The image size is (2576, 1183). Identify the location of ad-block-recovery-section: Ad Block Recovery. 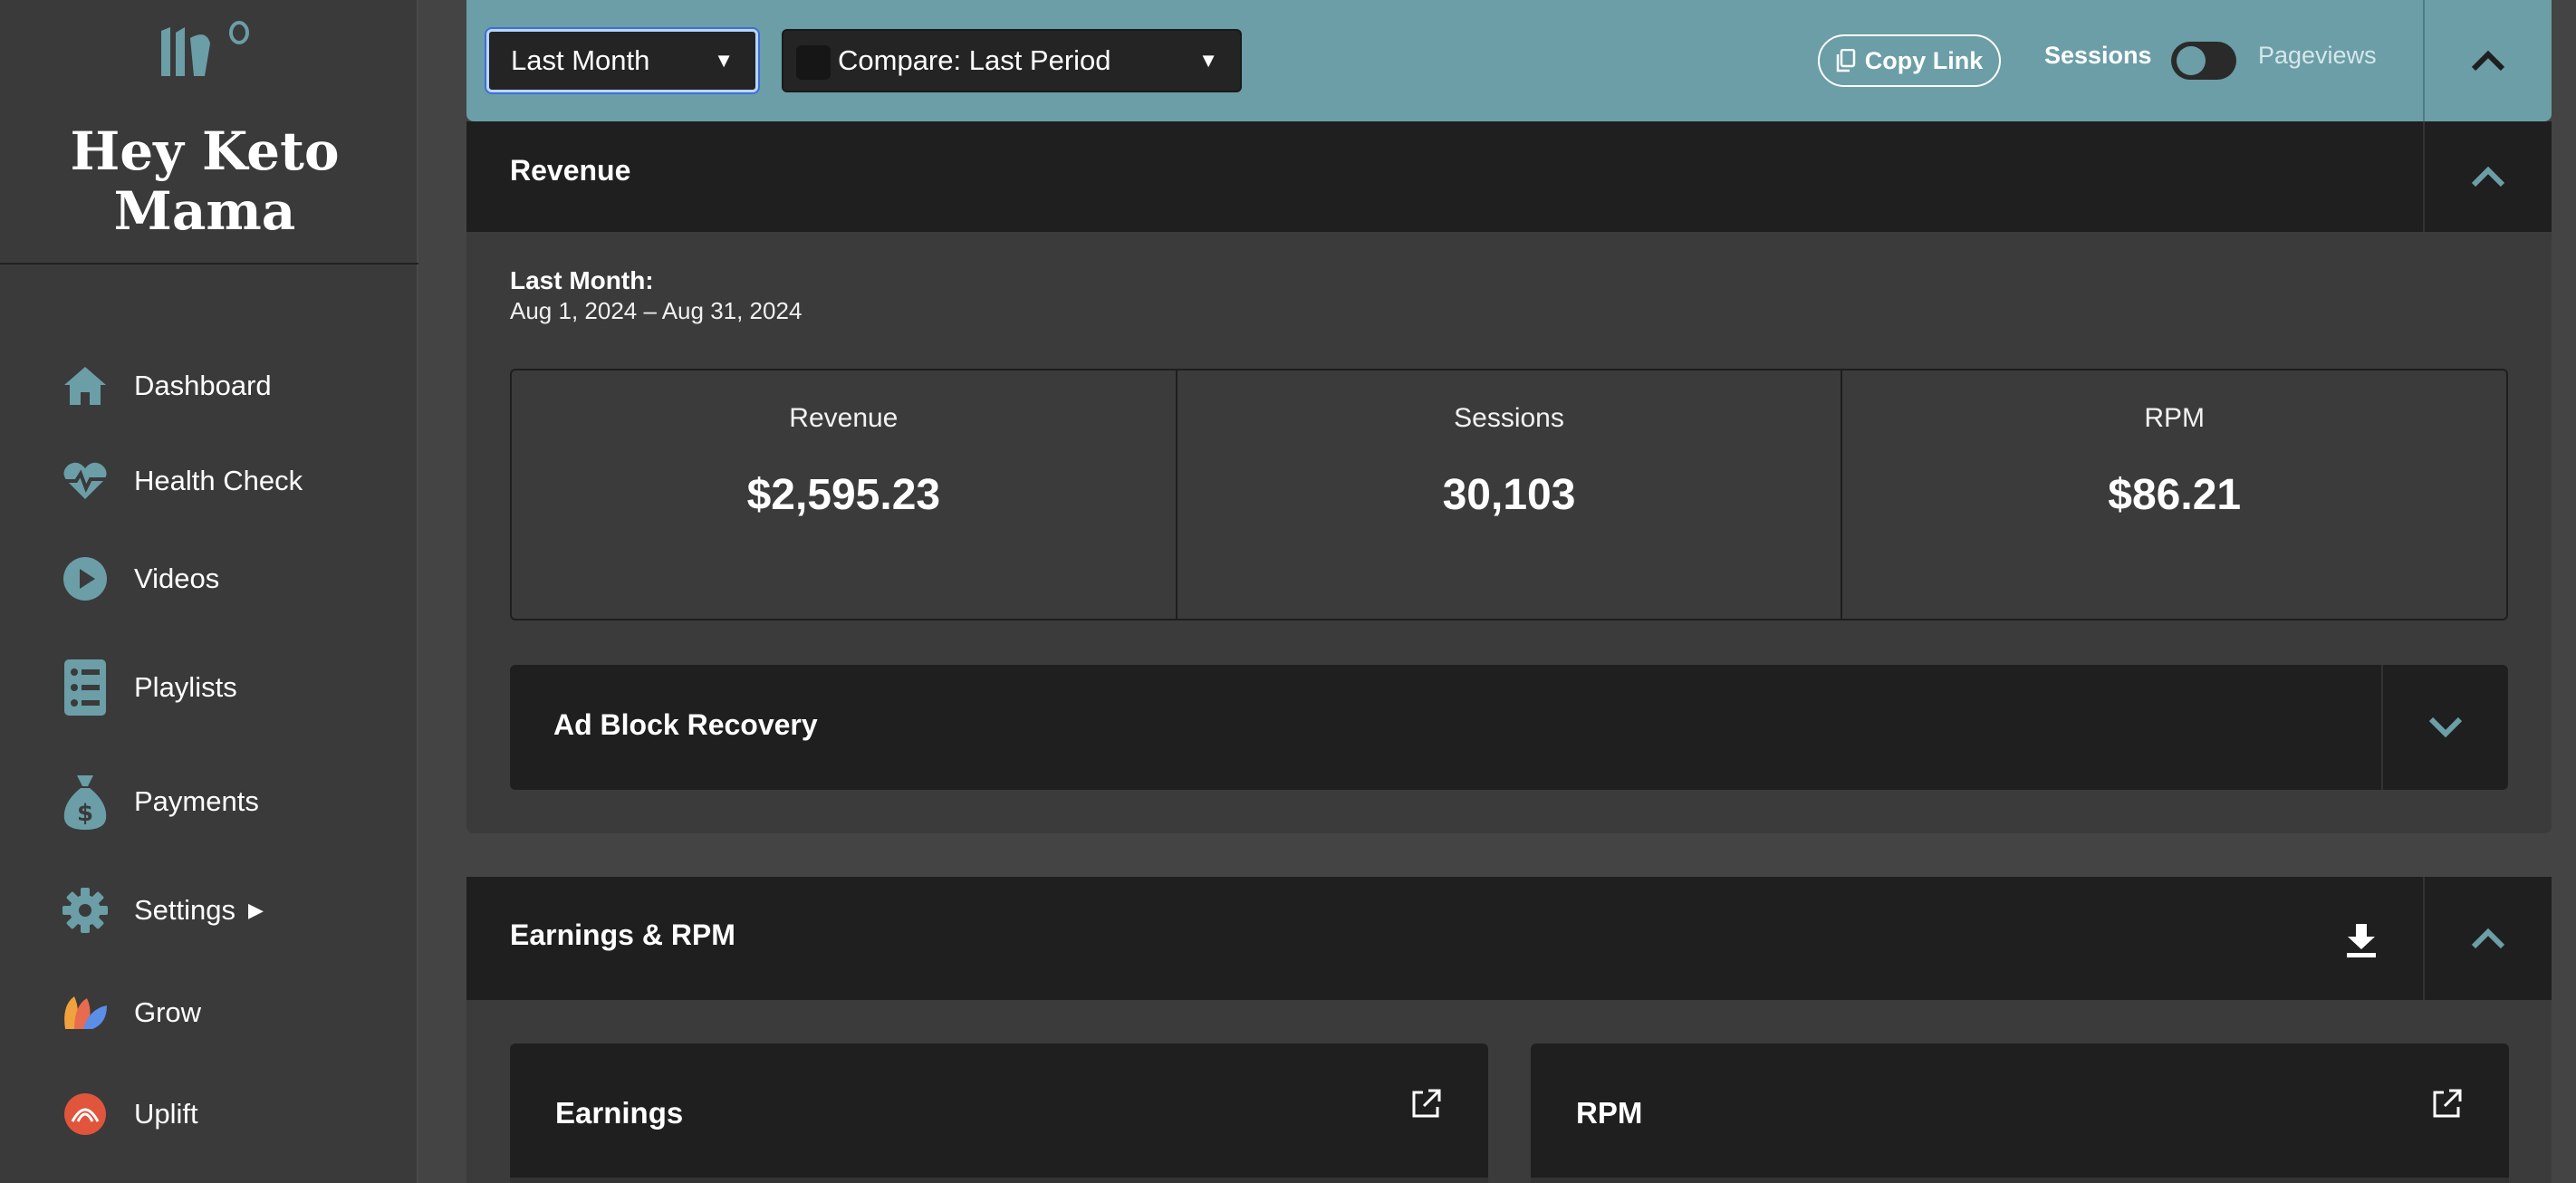
(1509, 727).